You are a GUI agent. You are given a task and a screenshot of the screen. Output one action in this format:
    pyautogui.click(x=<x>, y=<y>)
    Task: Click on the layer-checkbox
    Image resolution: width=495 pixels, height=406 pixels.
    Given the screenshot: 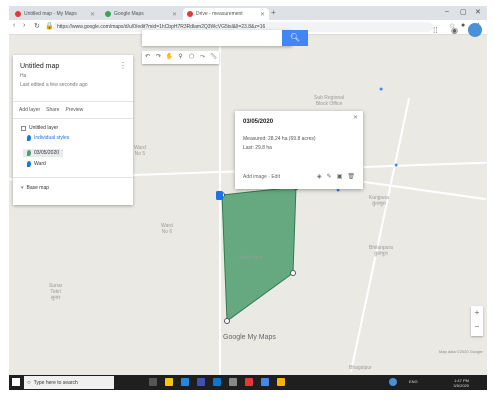 What is the action you would take?
    pyautogui.click(x=23, y=128)
    